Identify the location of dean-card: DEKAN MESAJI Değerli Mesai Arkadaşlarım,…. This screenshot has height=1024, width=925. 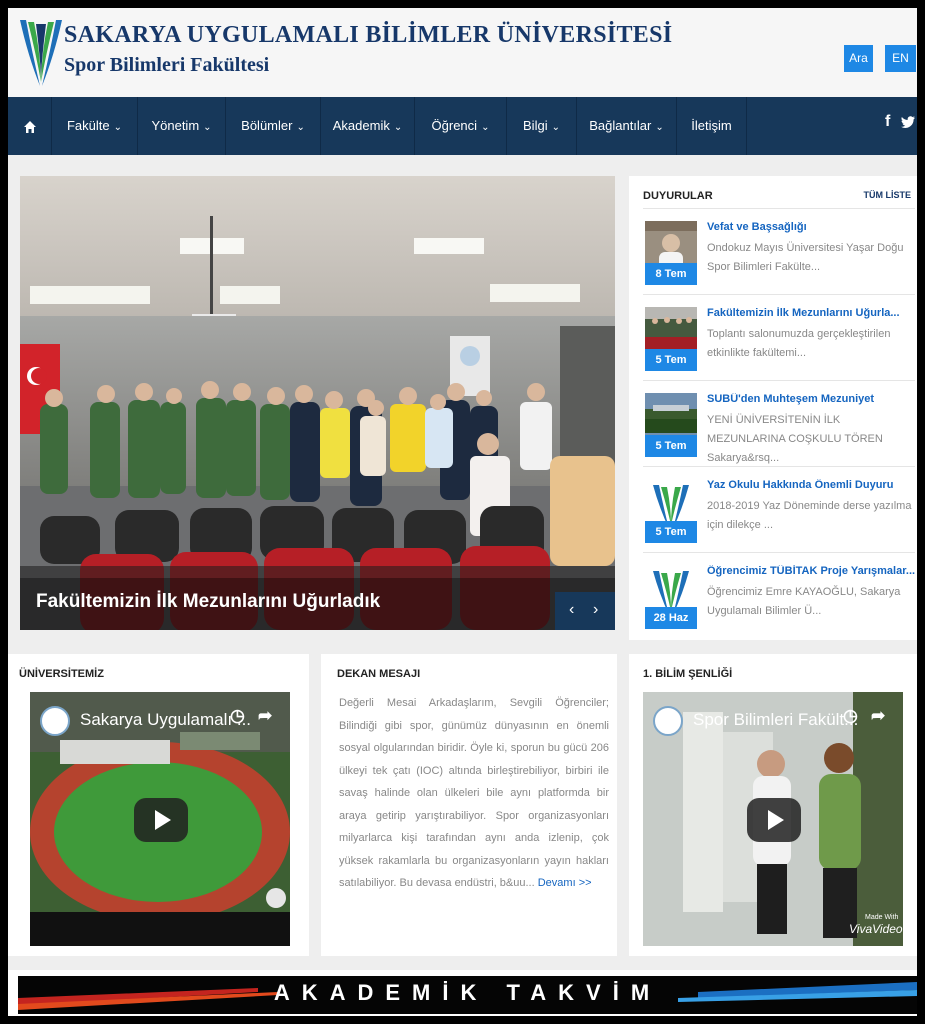
(469, 805).